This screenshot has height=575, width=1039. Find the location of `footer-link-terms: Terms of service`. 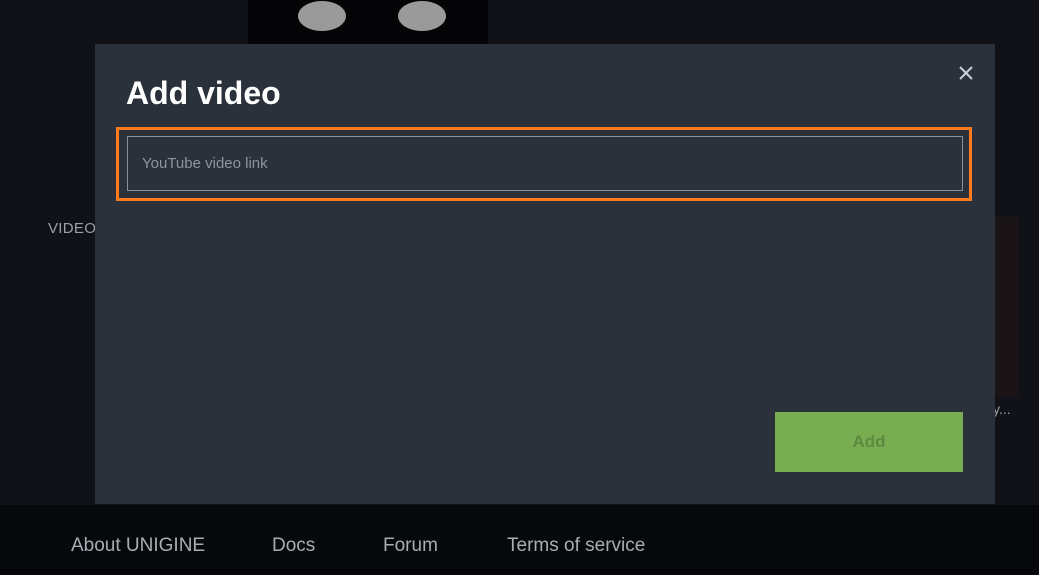

footer-link-terms: Terms of service is located at coordinates (576, 546).